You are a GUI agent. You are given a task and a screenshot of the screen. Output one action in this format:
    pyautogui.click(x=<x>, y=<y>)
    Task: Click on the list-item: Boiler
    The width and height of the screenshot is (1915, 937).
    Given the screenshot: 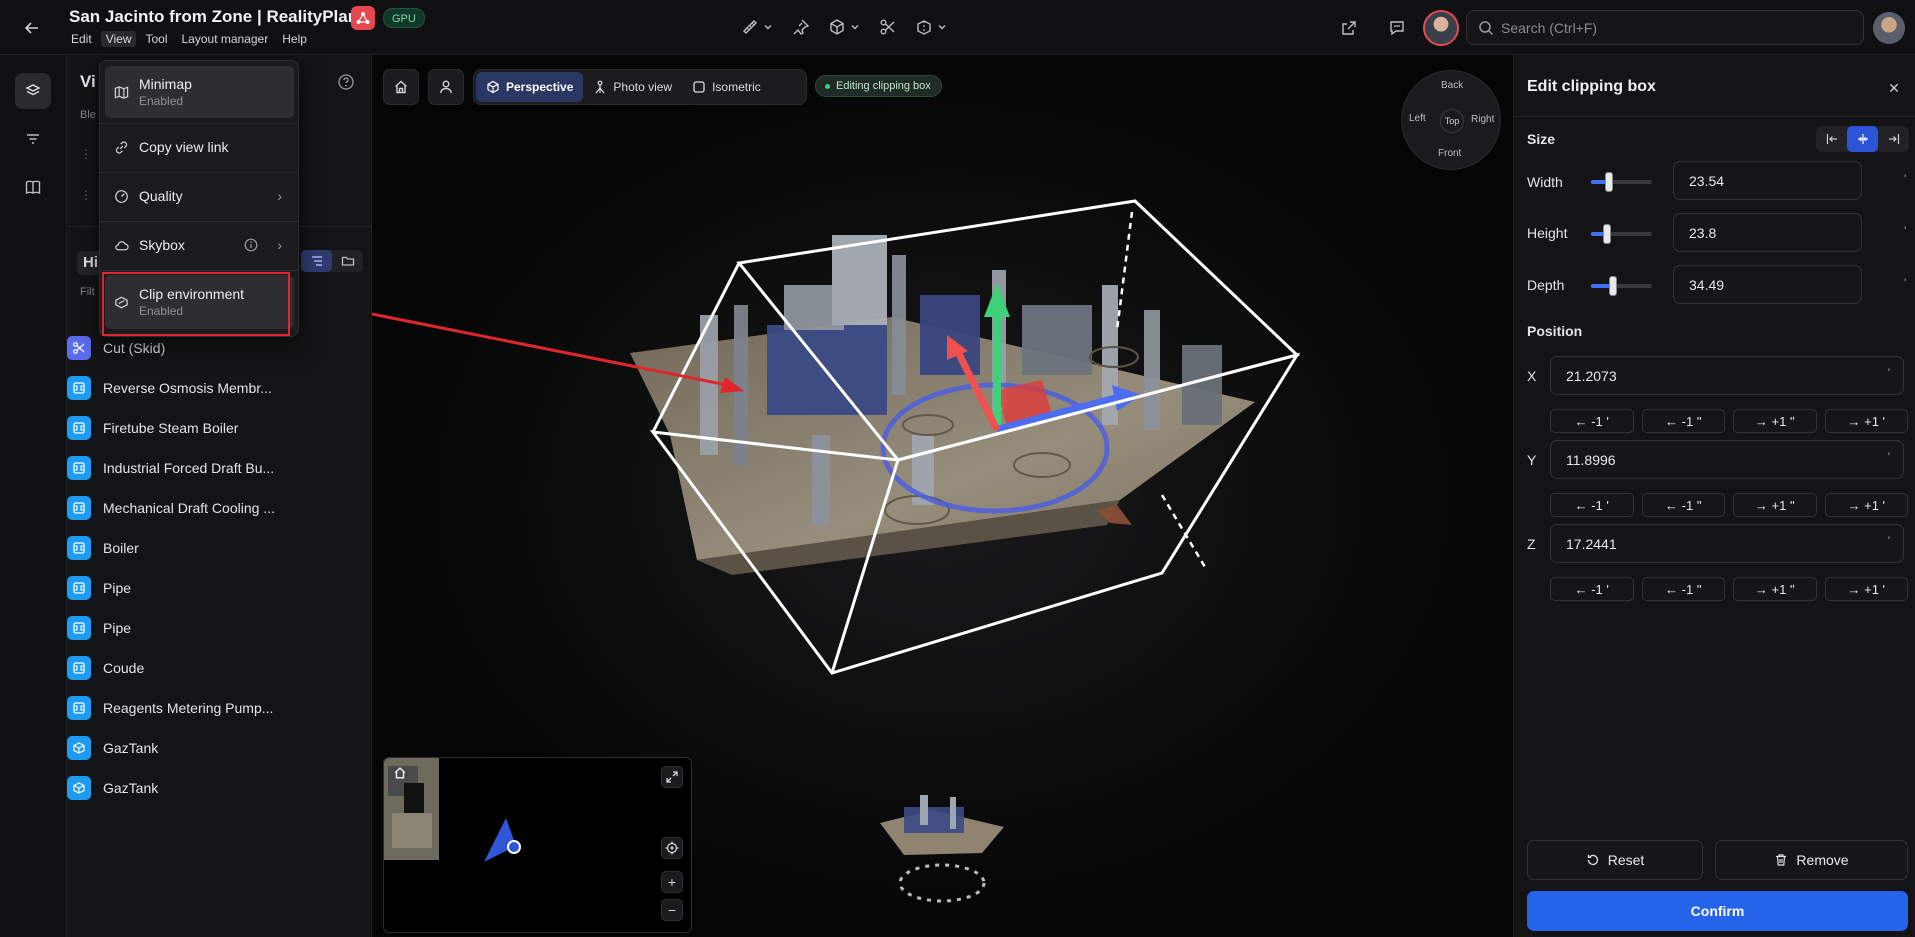 What is the action you would take?
    pyautogui.click(x=103, y=548)
    